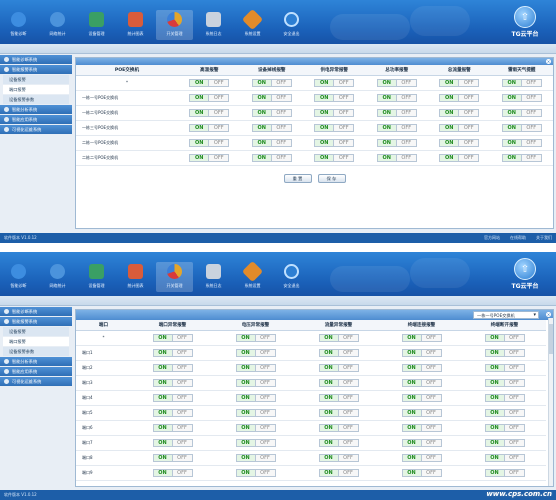  I want to click on close-icon: ×, so click(548, 314).